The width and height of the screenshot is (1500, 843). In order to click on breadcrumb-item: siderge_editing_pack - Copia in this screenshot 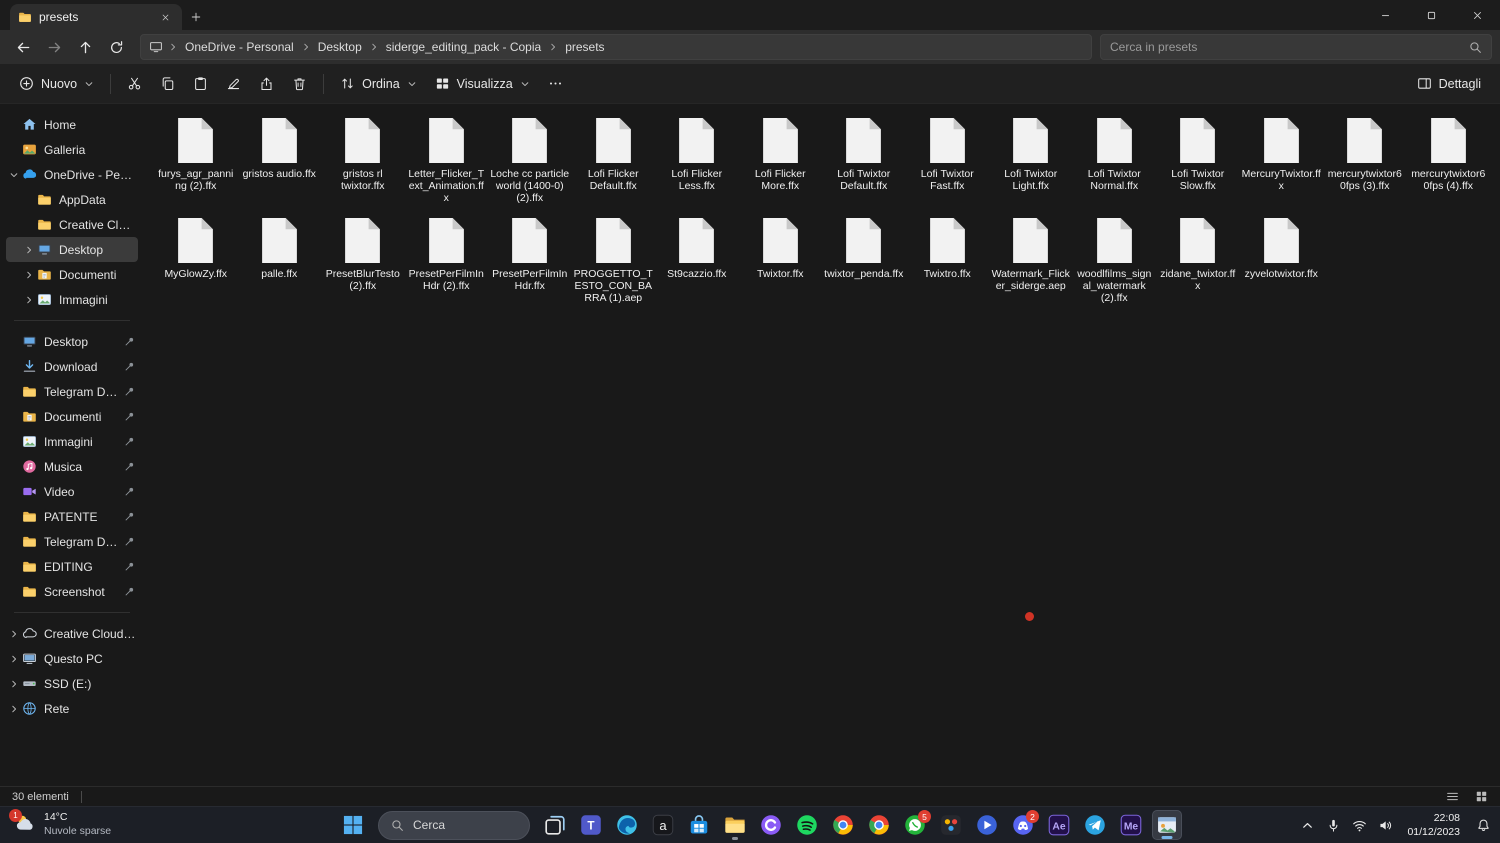, I will do `click(463, 47)`.